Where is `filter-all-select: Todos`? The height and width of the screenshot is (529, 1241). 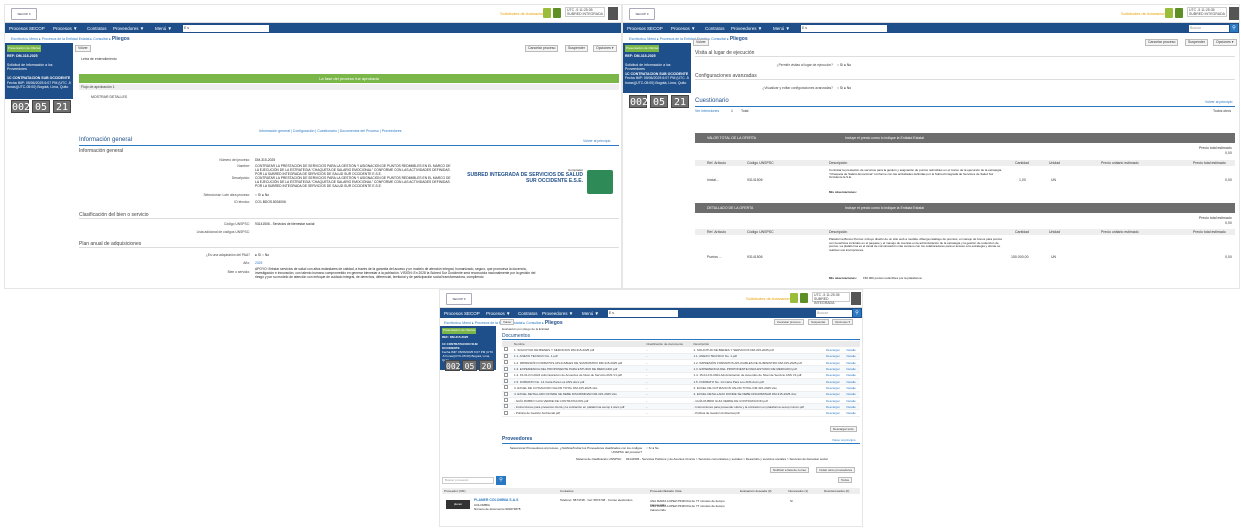 filter-all-select: Todos is located at coordinates (845, 480).